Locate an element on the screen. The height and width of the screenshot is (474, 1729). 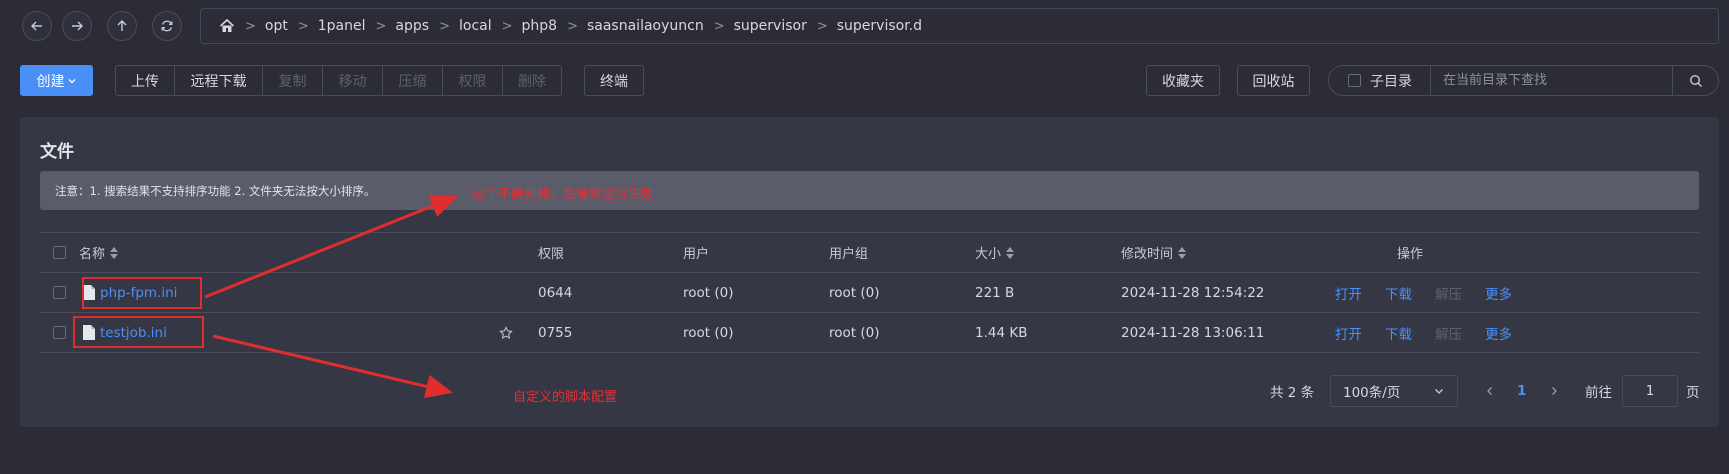
annotation-arrows is located at coordinates (331, 296).